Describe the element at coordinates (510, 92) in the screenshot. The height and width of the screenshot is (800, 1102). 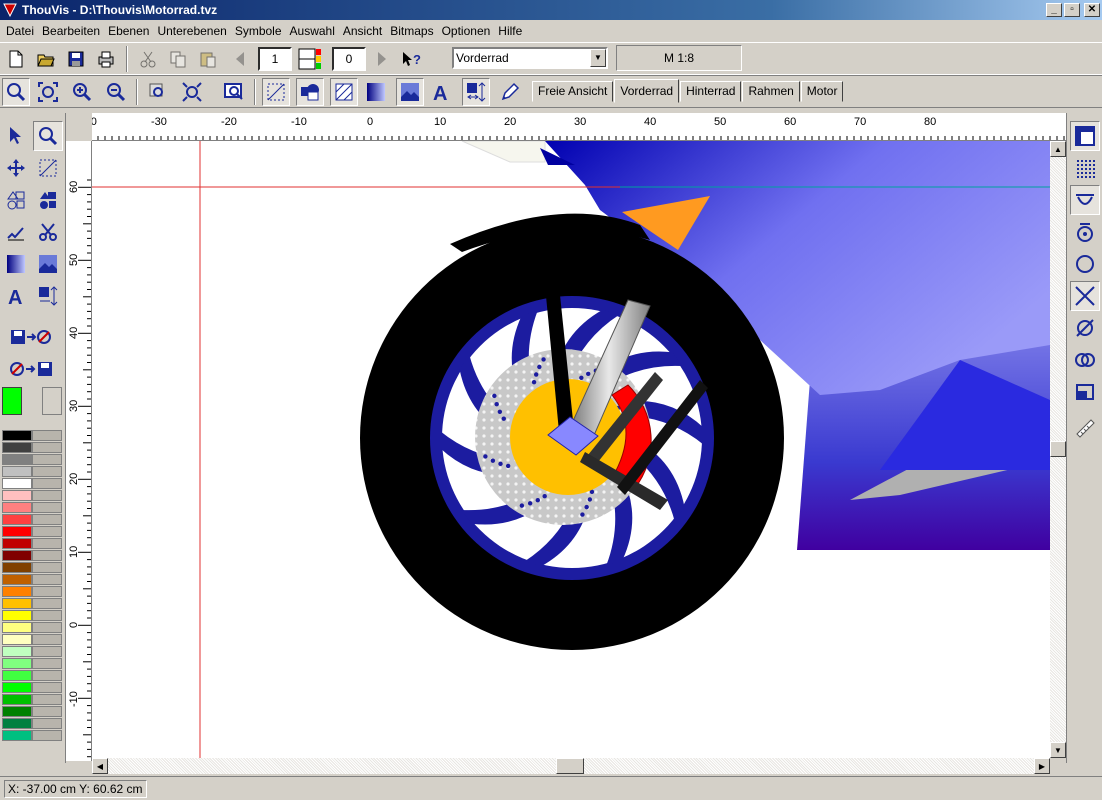
I see `pen-settings-icon` at that location.